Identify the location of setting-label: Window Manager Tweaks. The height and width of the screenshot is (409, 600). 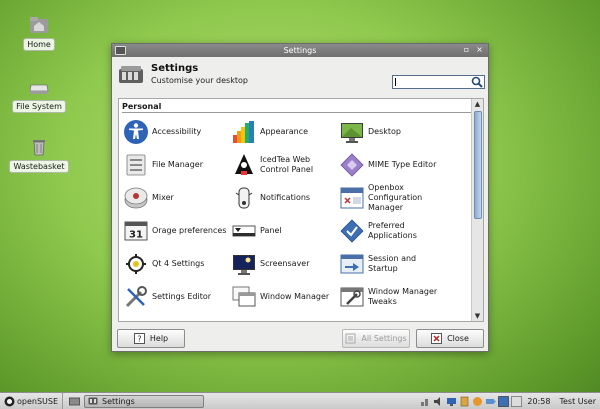
(403, 296).